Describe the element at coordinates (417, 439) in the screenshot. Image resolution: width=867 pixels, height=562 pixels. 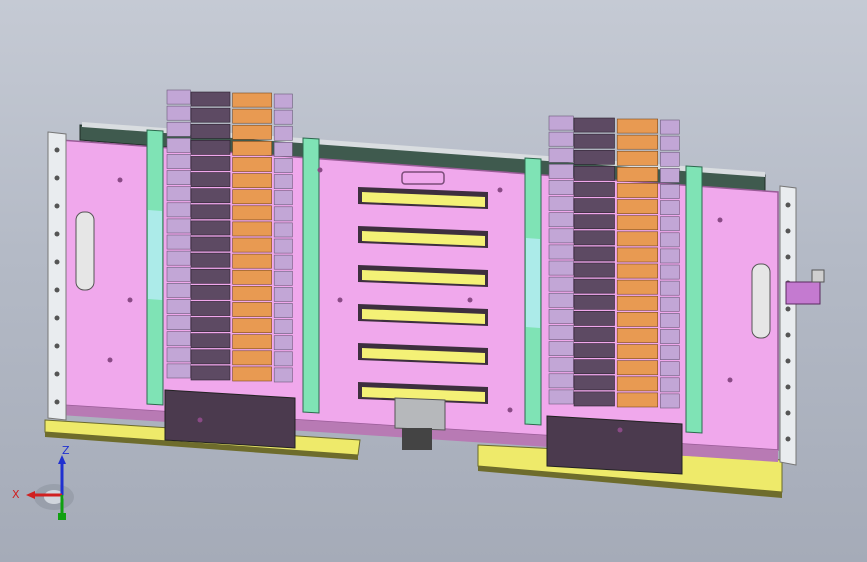
I see `center-clamp-foot` at that location.